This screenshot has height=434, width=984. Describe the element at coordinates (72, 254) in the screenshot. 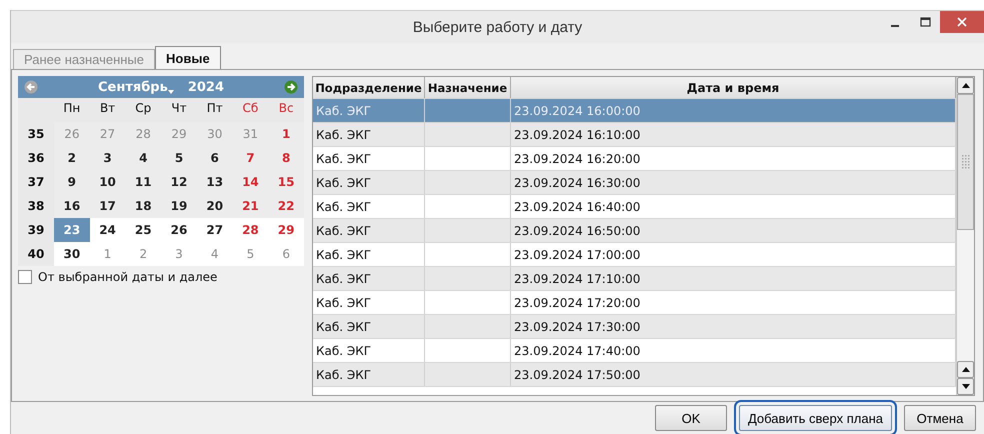

I see `calendar-day: 30` at that location.